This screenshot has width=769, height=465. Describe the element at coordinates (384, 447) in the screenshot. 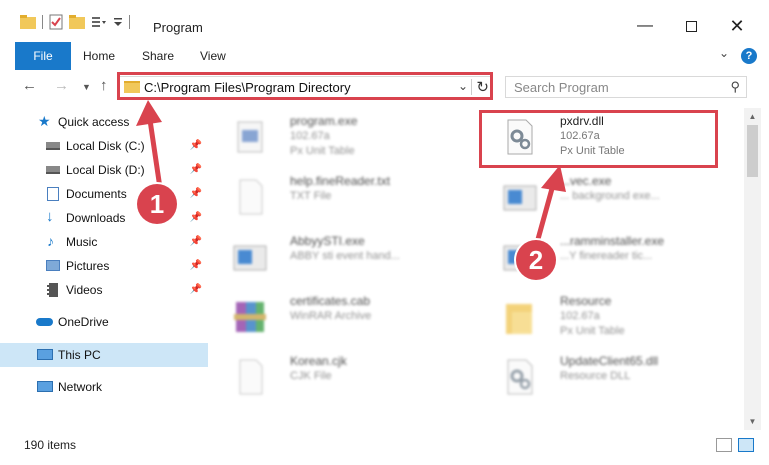

I see `status-bar: 190 items` at that location.